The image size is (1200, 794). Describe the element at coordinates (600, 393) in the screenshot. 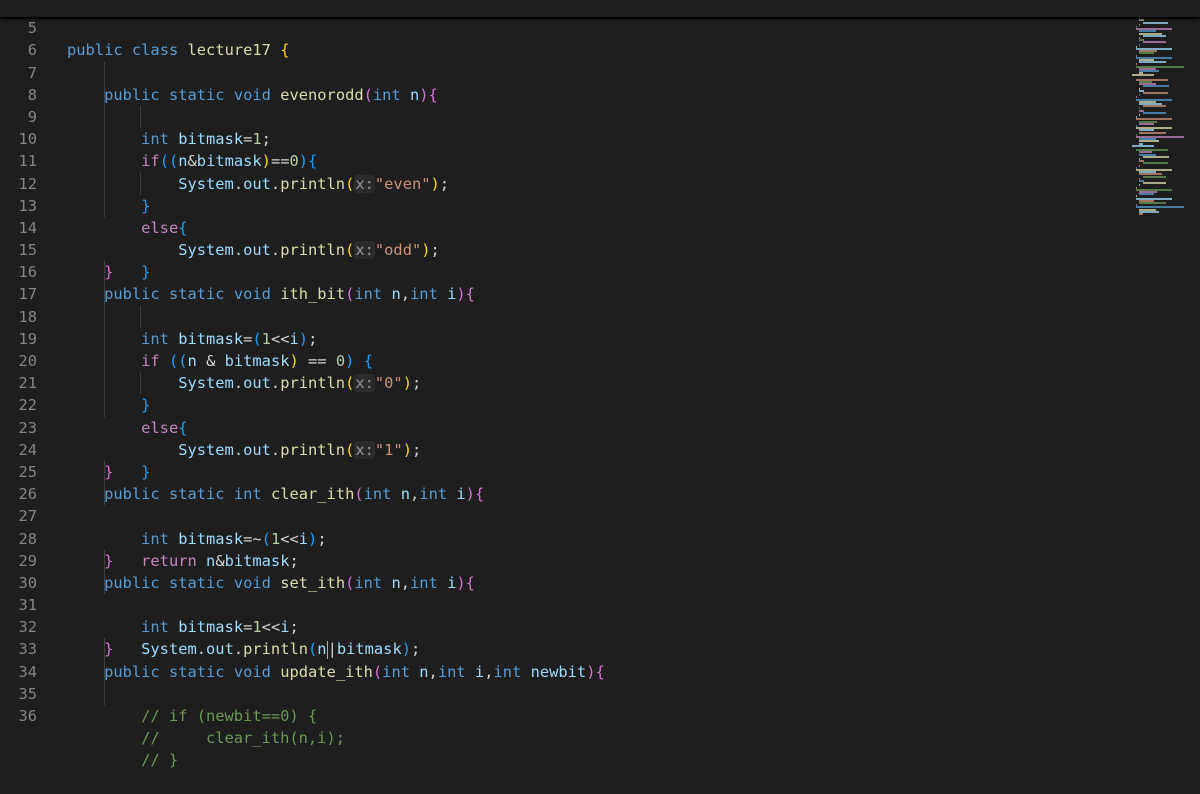

I see `code-row: 21 else{` at that location.